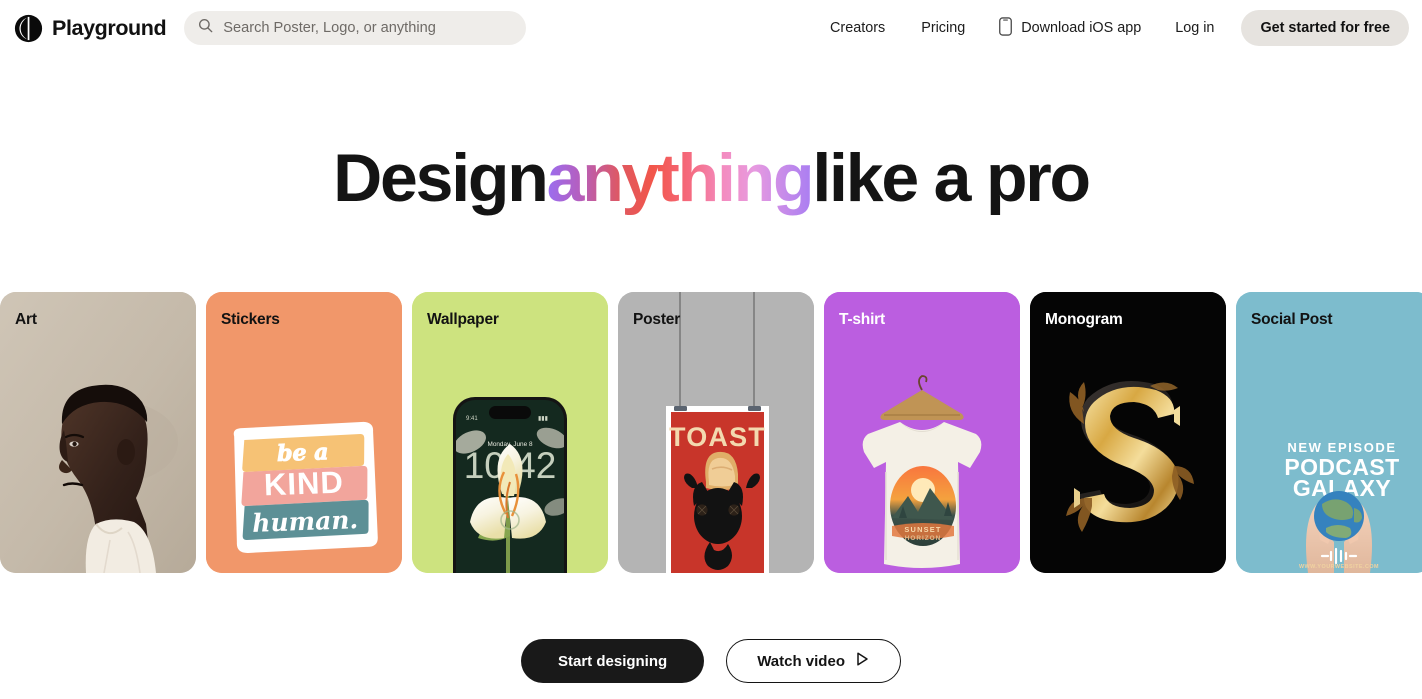 The width and height of the screenshot is (1422, 699). I want to click on category-card-stickers: be a KIND human. Stickers, so click(304, 432).